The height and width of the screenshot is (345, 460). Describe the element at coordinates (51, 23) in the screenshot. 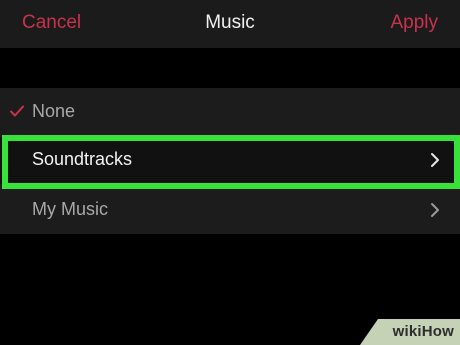

I see `cancel-button: Cancel` at that location.